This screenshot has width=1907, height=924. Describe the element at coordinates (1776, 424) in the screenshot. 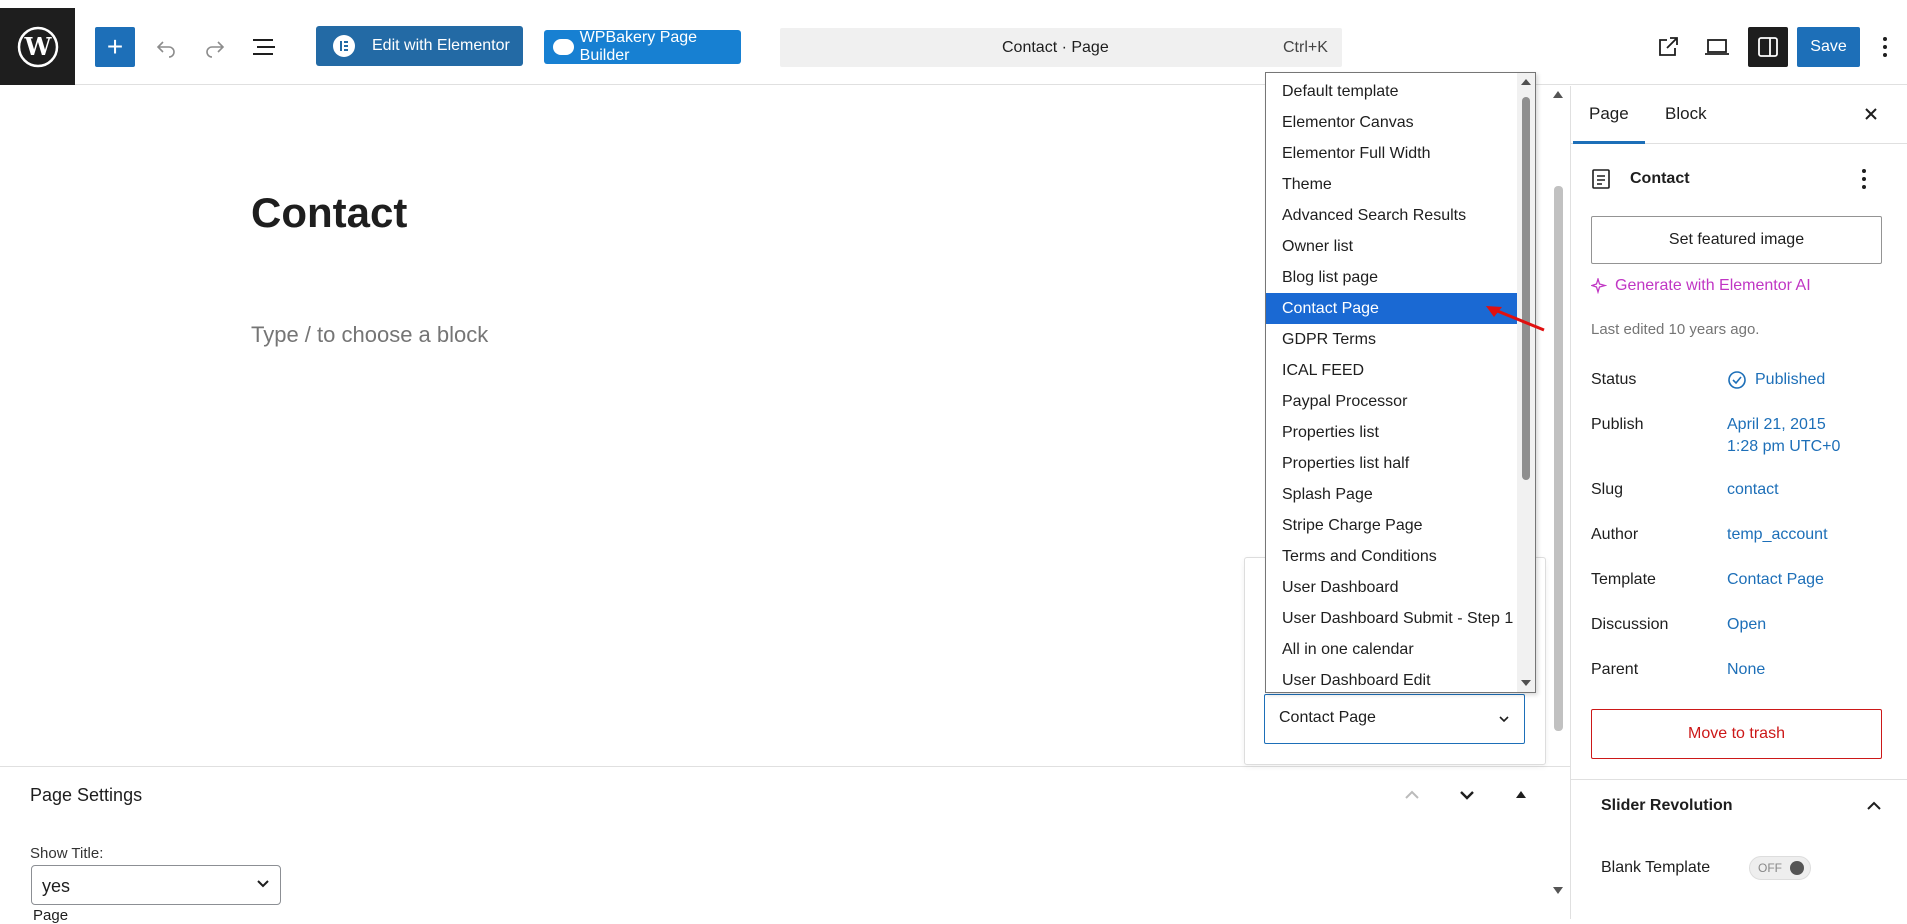

I see `publish-date: April 21, 2015` at that location.